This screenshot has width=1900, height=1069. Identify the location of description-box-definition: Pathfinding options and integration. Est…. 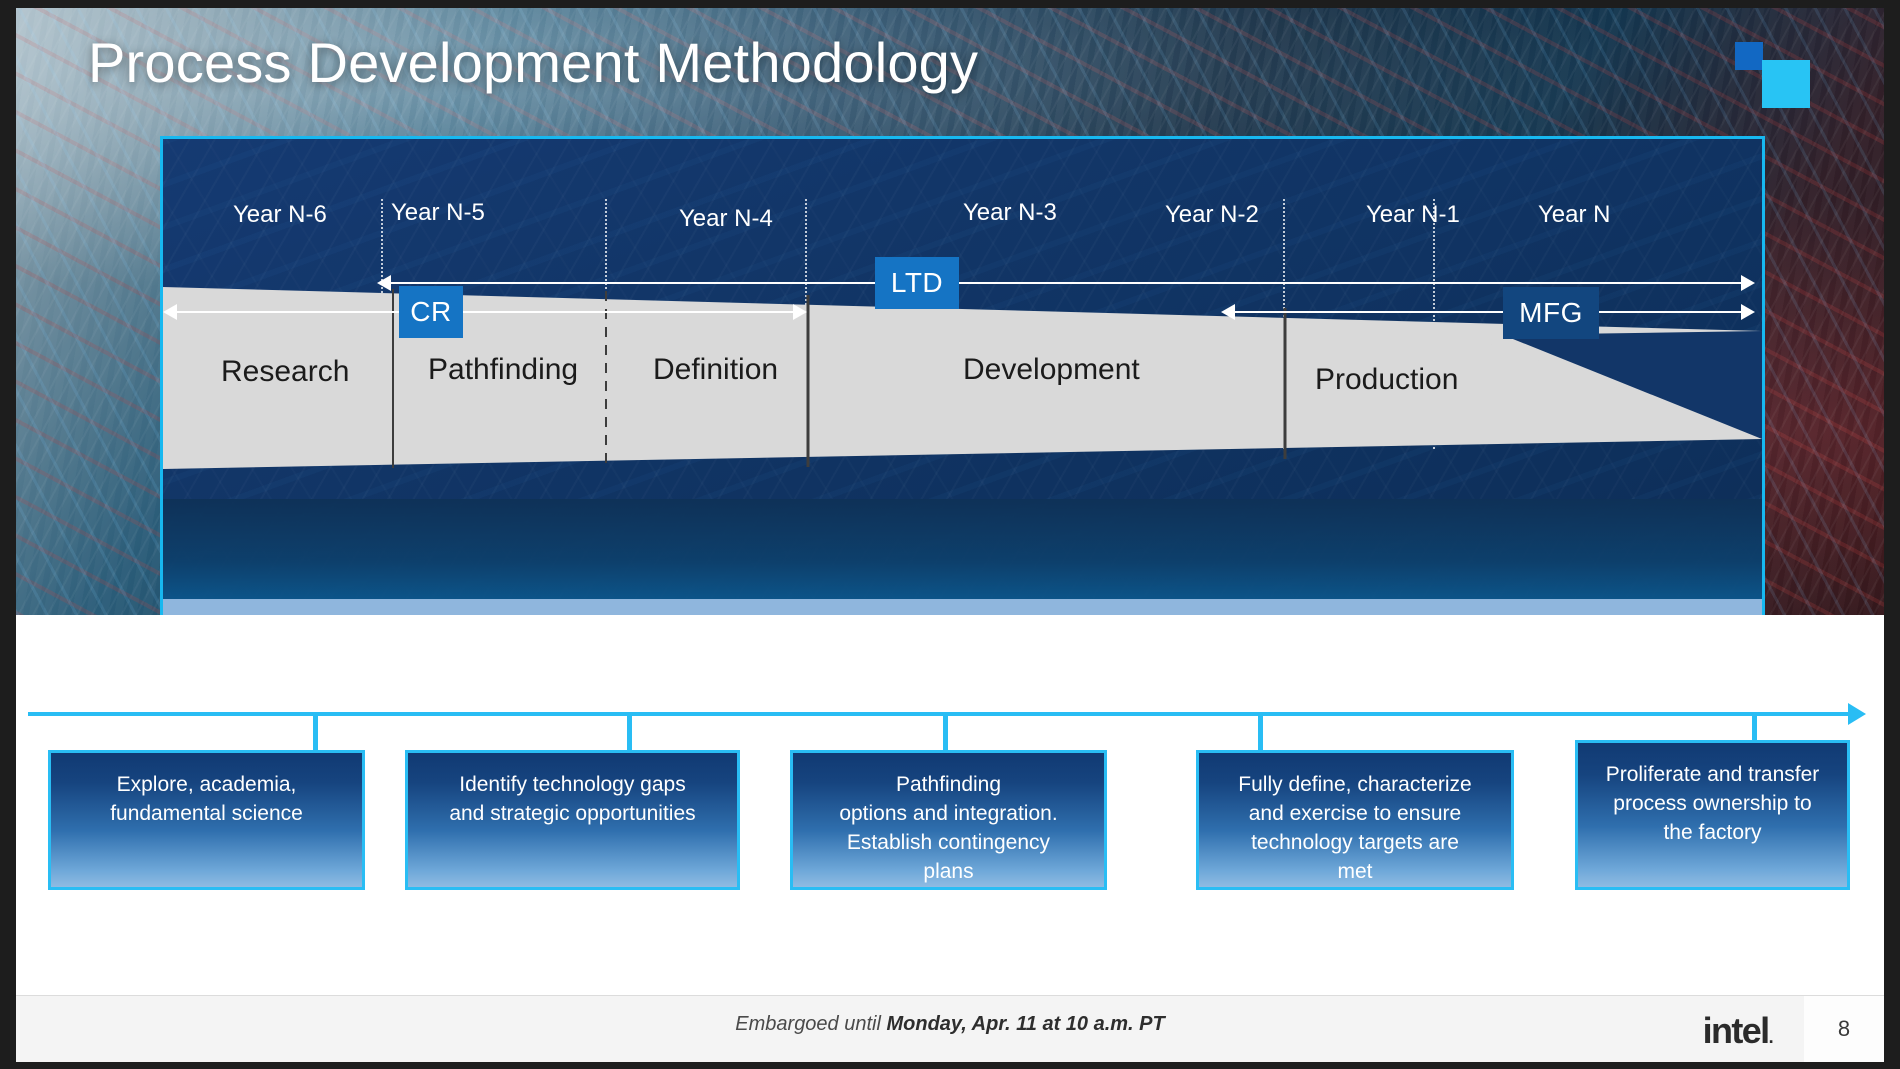
(948, 820).